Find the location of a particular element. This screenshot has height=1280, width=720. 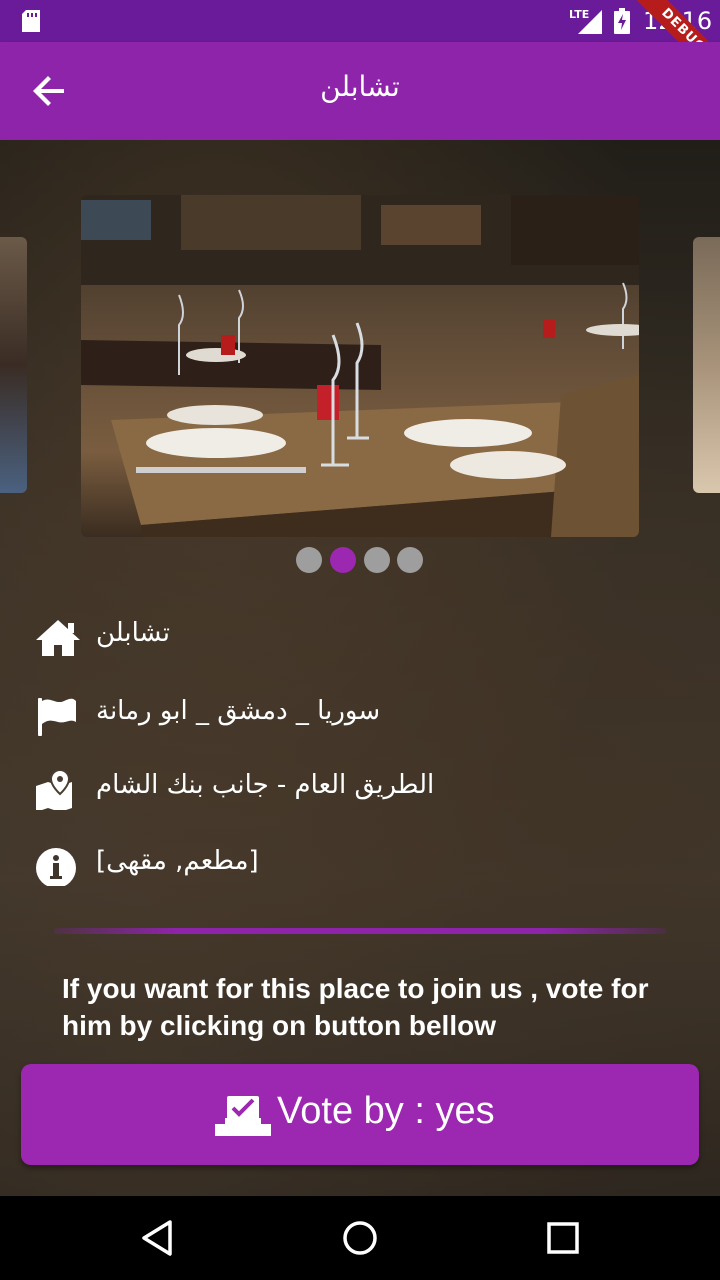

app-bar: تشابلن is located at coordinates (360, 91).